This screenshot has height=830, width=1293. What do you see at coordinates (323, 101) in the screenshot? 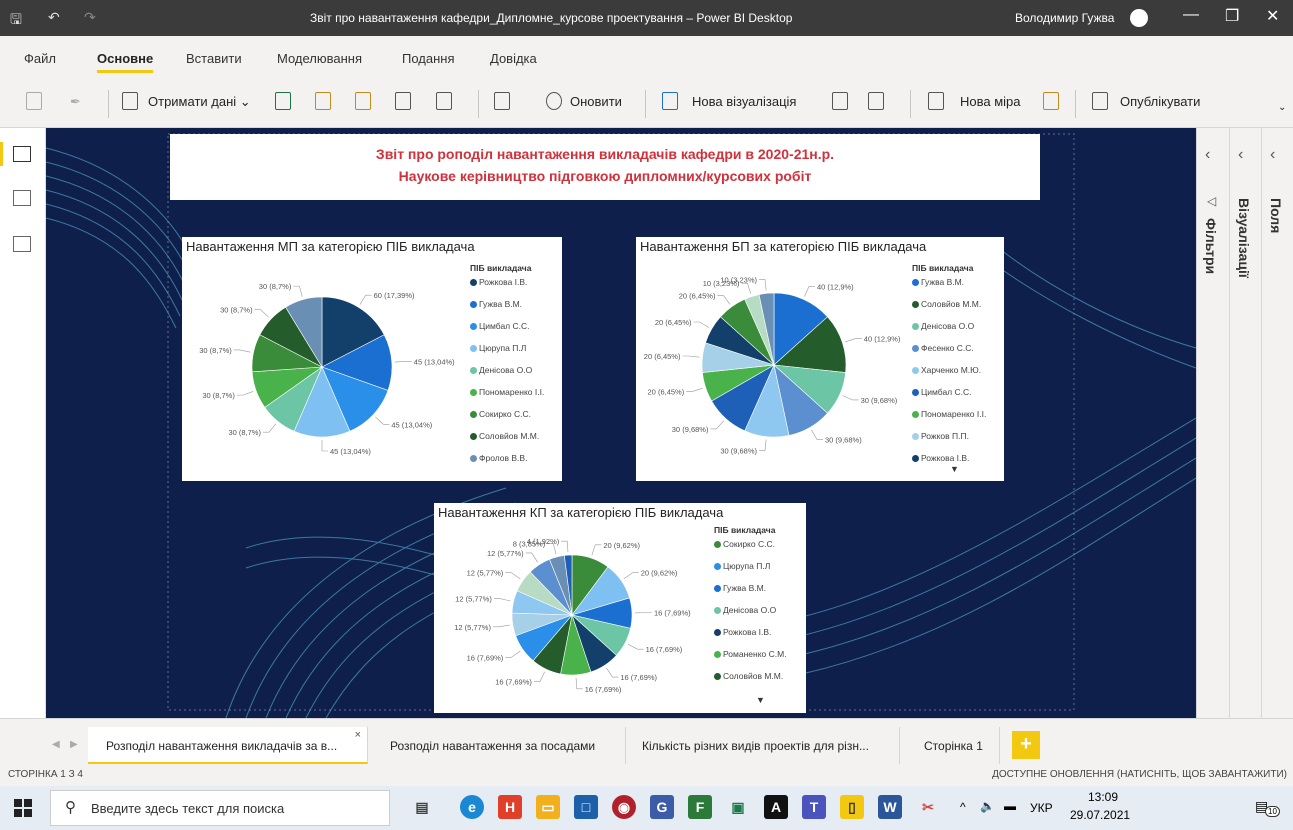
I see `dataset-icon` at bounding box center [323, 101].